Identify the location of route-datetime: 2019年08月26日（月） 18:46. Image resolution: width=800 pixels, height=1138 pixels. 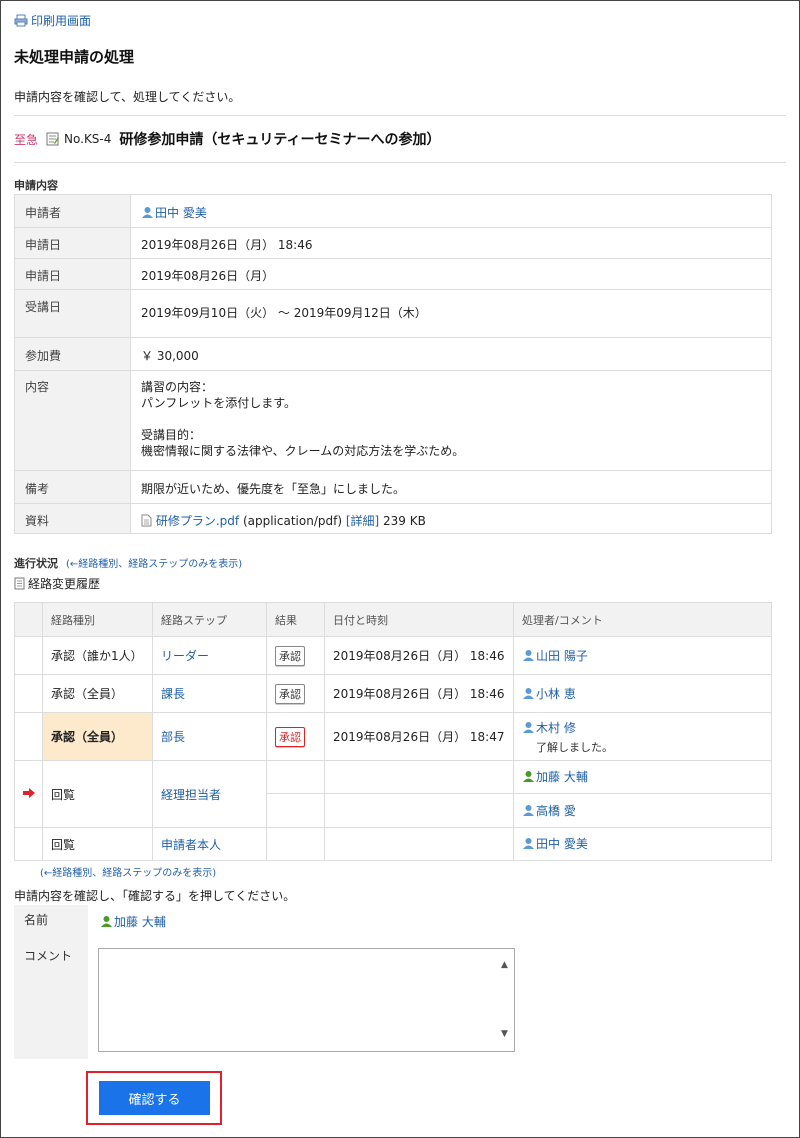
(419, 693).